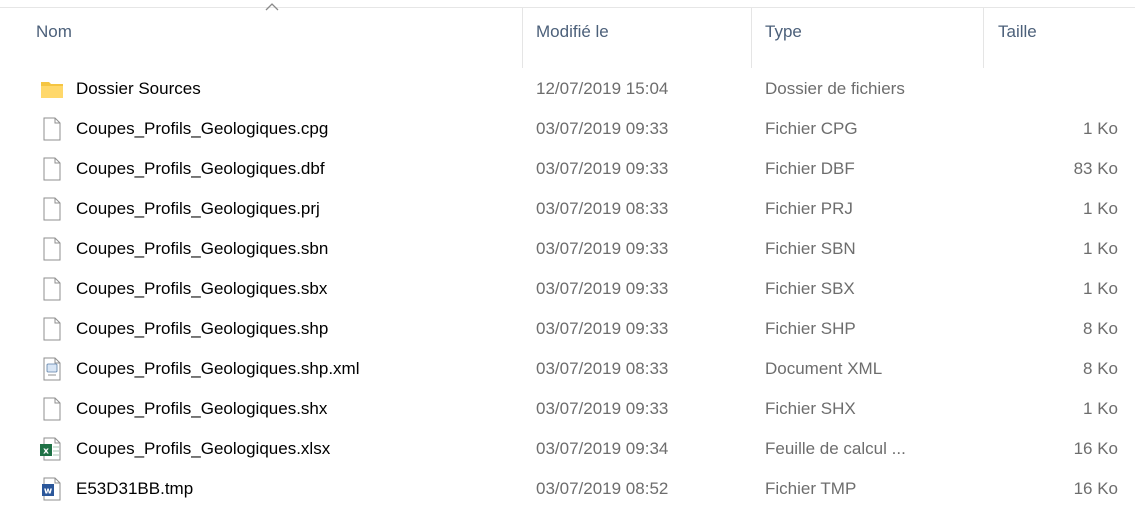  What do you see at coordinates (218, 368) in the screenshot?
I see `file-name: Coupes_Profils_Geologiques.shp.xml` at bounding box center [218, 368].